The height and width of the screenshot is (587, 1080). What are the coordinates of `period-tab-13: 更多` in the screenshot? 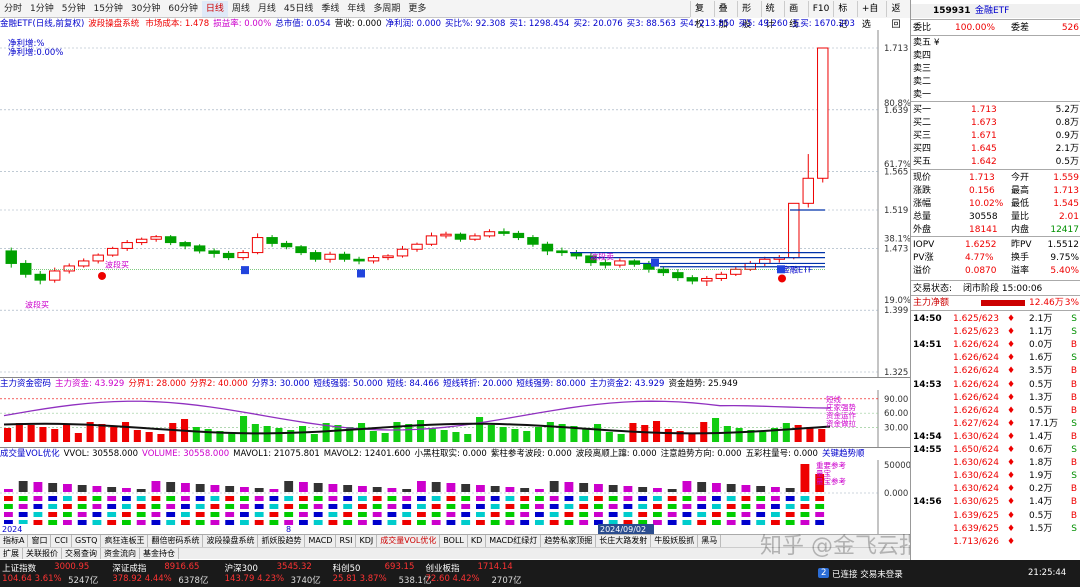 It's located at (417, 9).